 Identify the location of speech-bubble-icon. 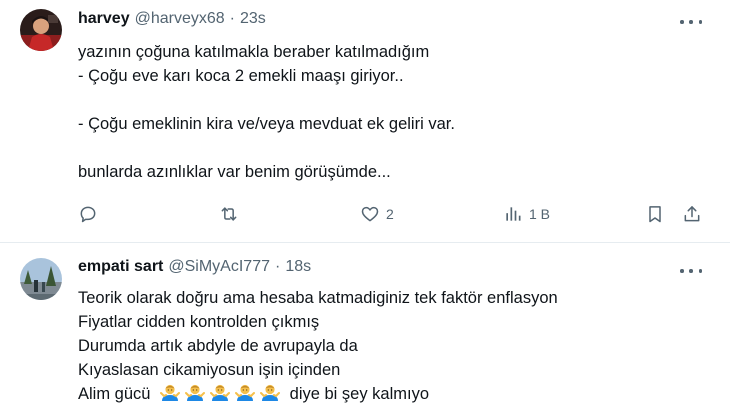
(88, 214).